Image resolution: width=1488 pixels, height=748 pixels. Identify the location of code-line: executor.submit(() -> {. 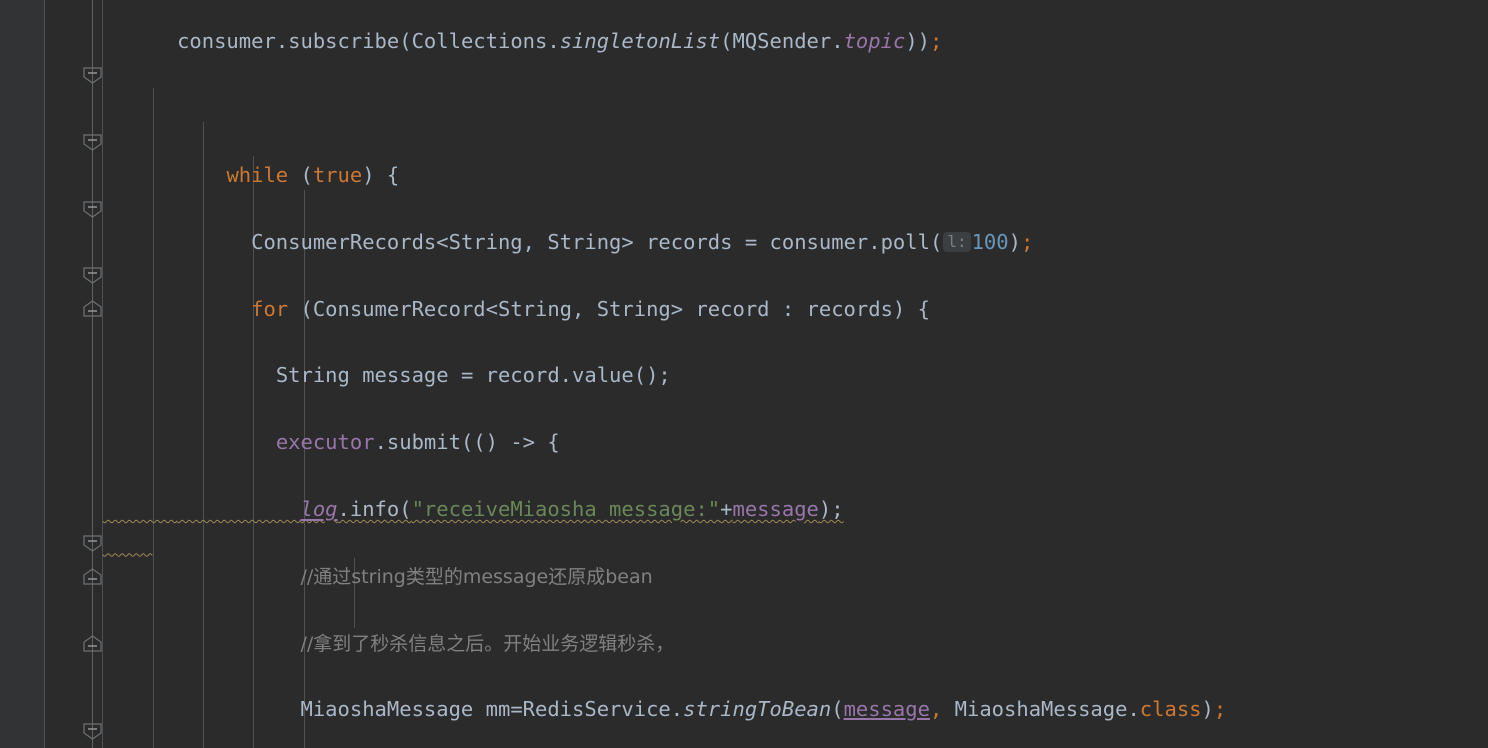
(795, 423).